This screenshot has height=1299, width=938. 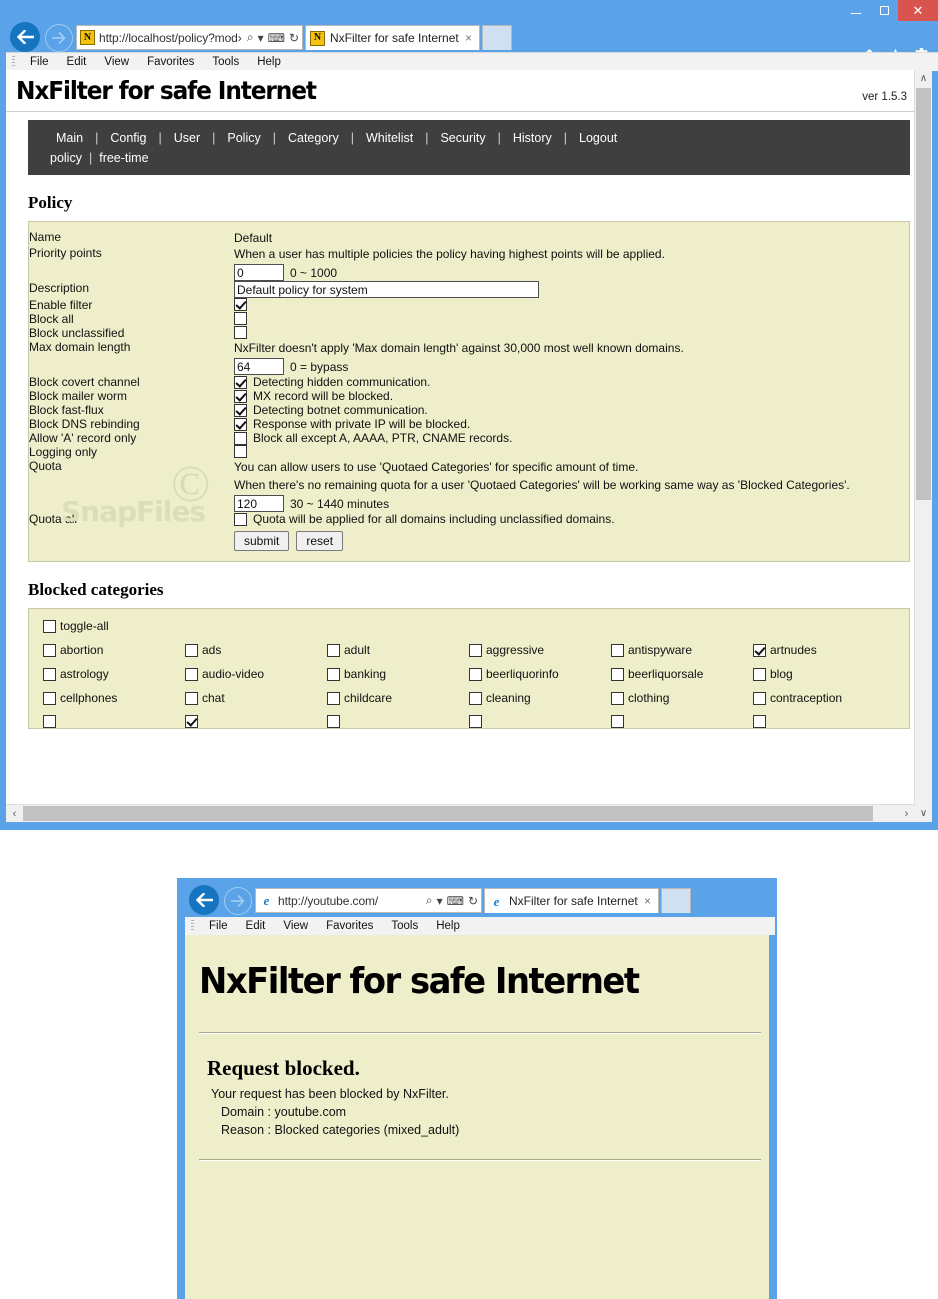 What do you see at coordinates (69, 138) in the screenshot?
I see `nav-main: Main` at bounding box center [69, 138].